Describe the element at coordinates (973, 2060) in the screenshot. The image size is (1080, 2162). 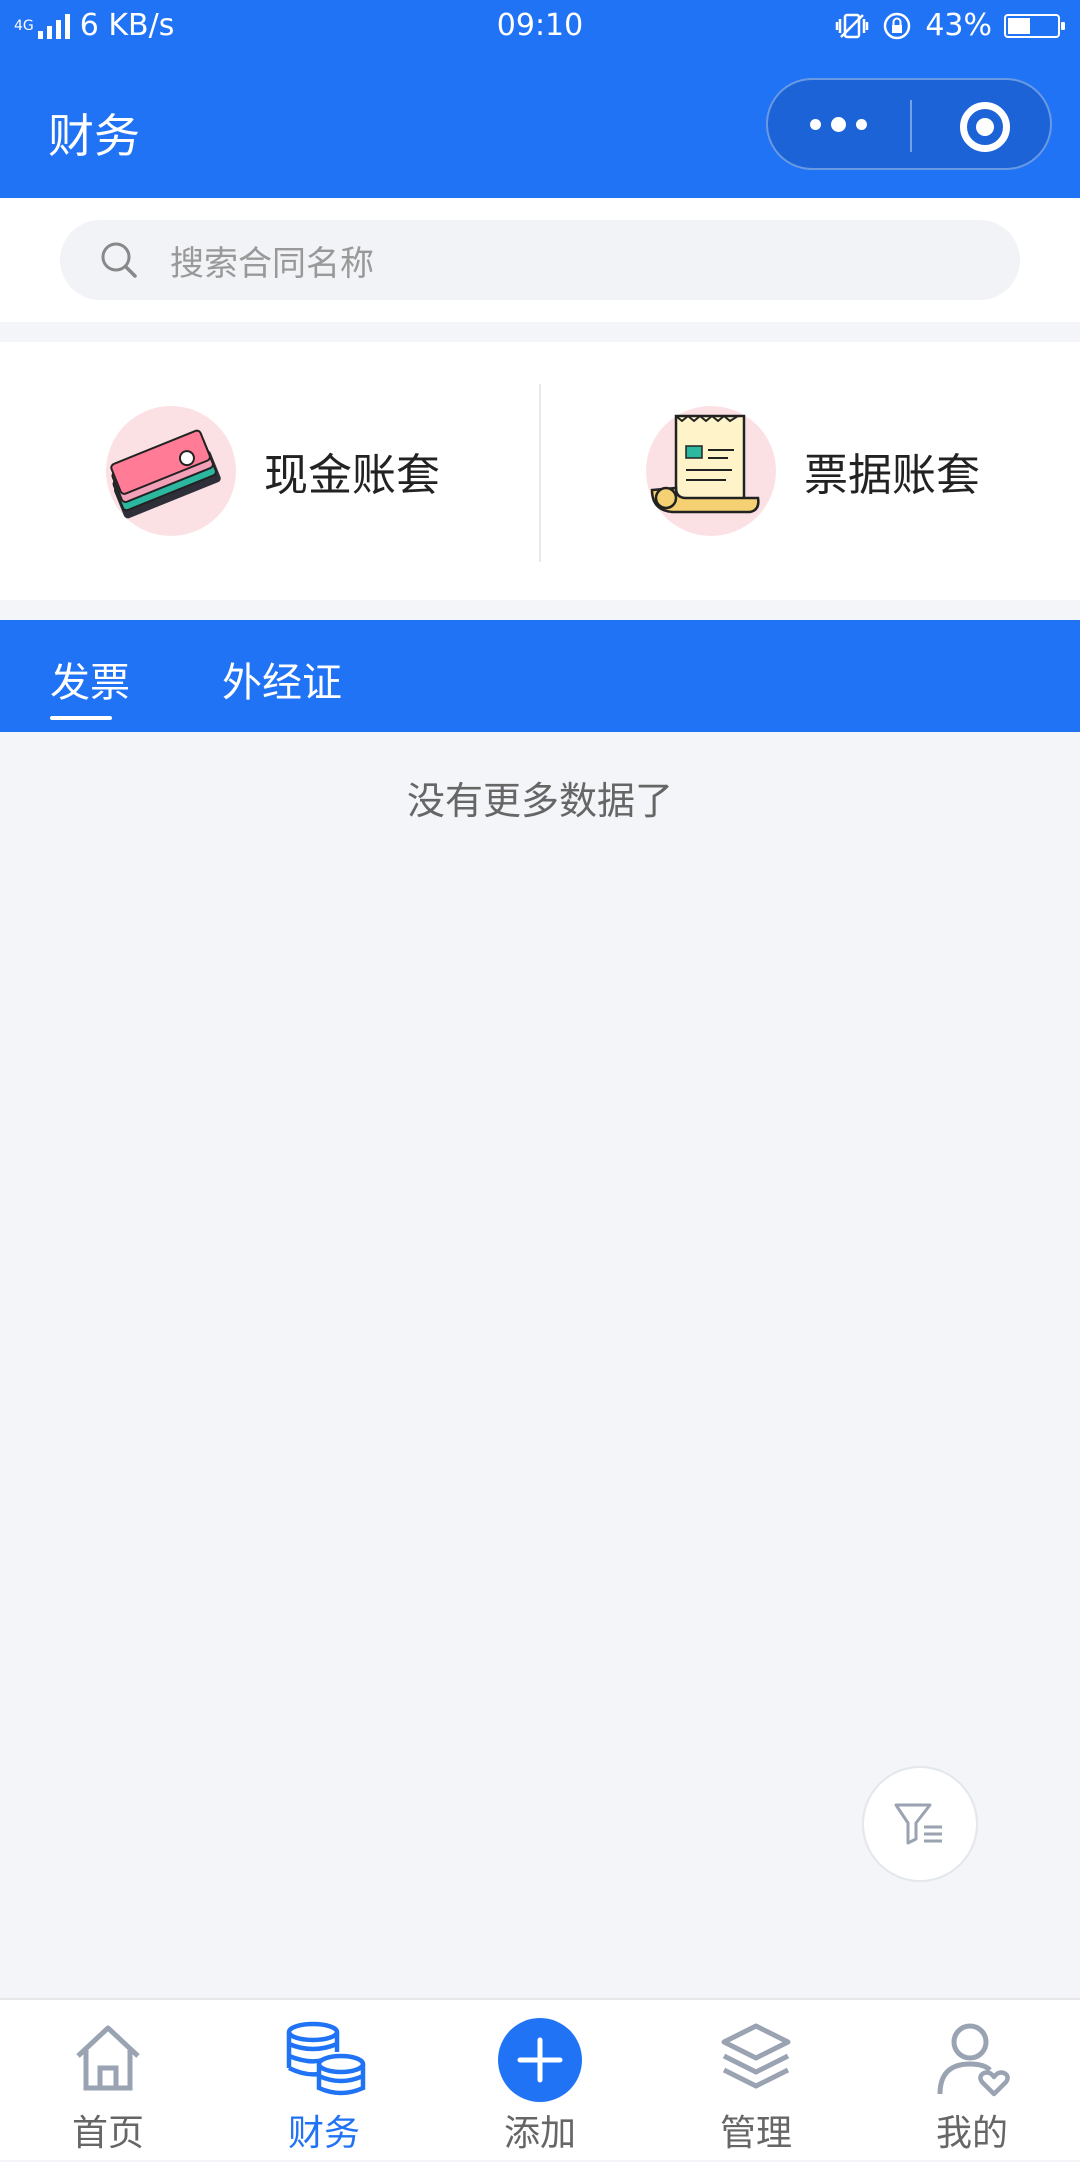
I see `user-icon` at that location.